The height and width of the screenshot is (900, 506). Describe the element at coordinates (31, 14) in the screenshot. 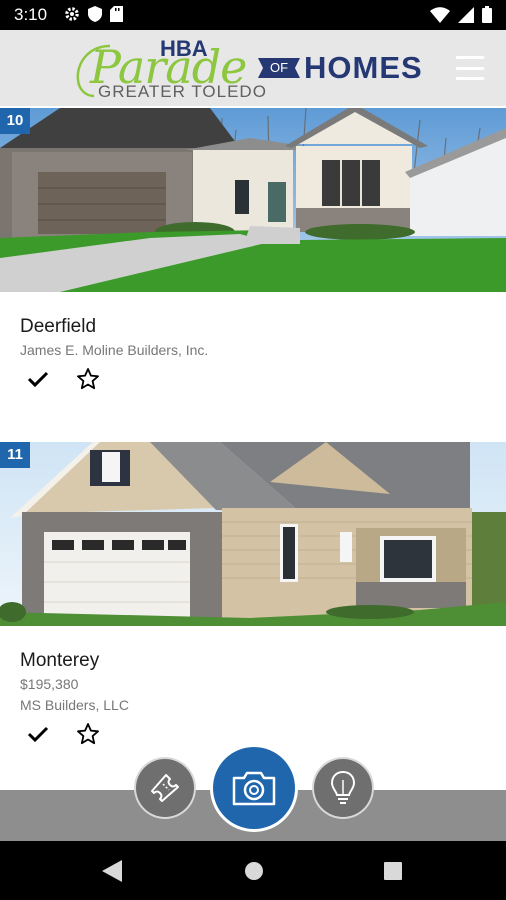

I see `status-time: 3:10` at that location.